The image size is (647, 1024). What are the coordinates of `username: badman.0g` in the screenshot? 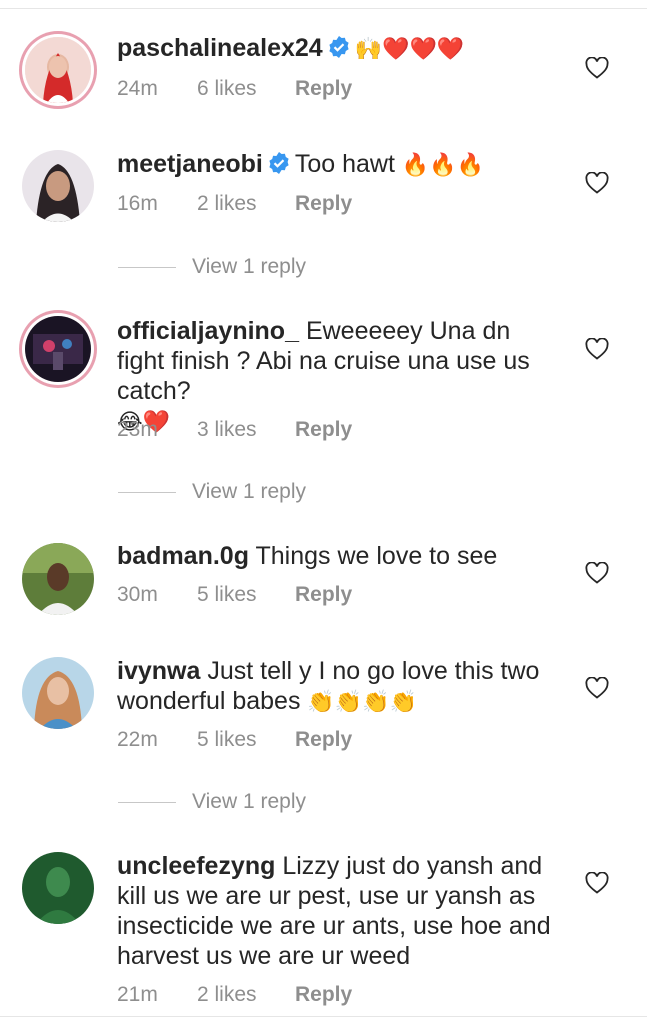 It's located at (183, 556).